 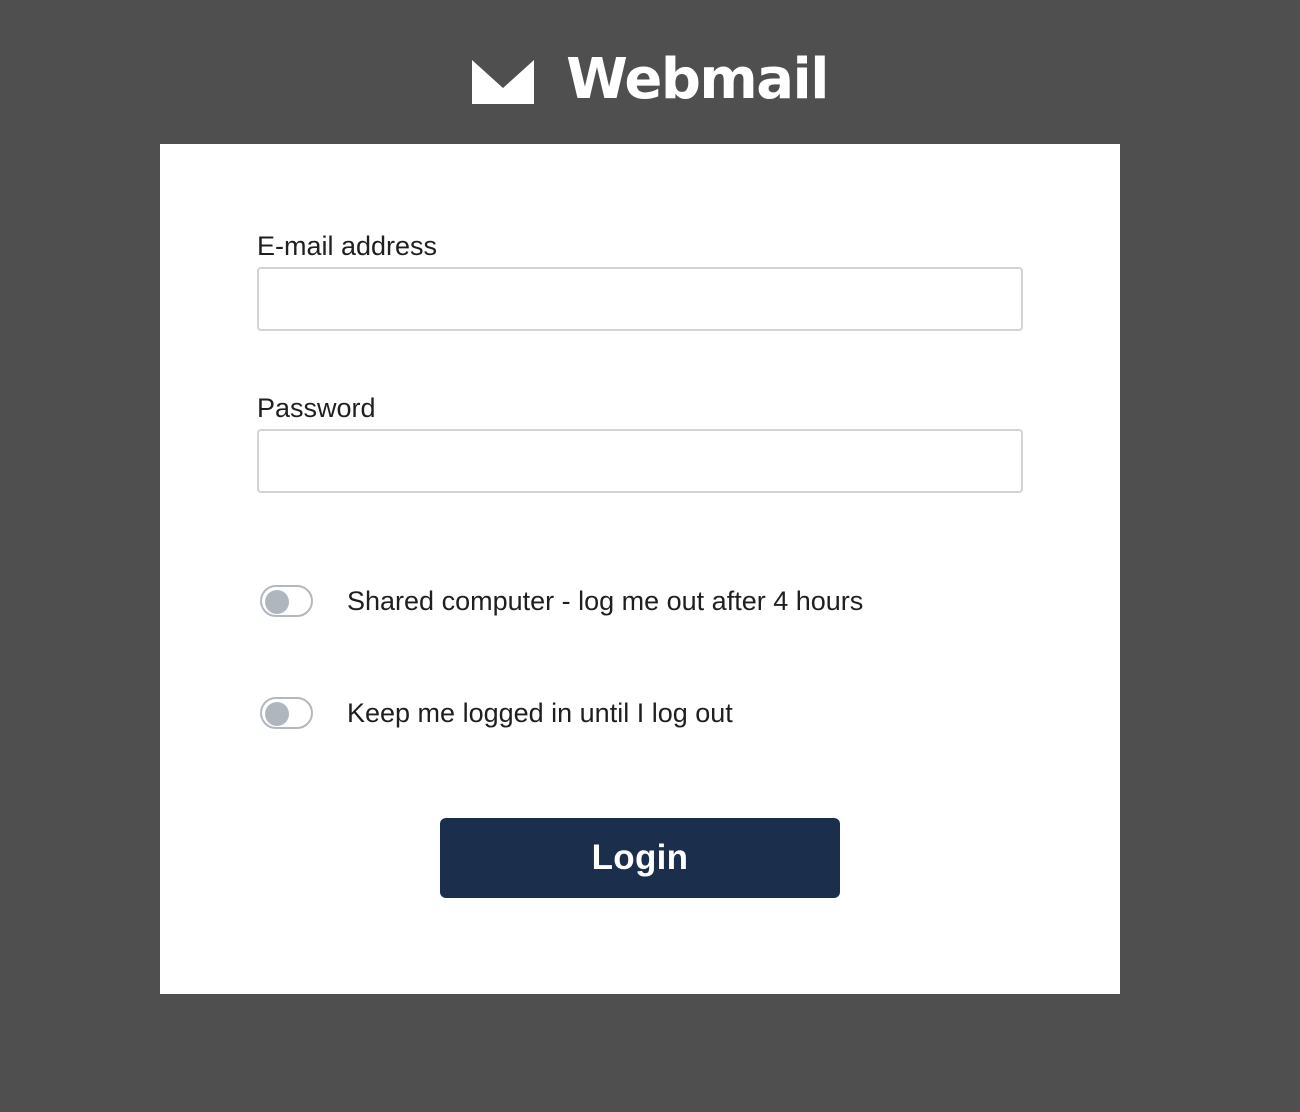 I want to click on keep-logged-in-toggle, so click(x=286, y=713).